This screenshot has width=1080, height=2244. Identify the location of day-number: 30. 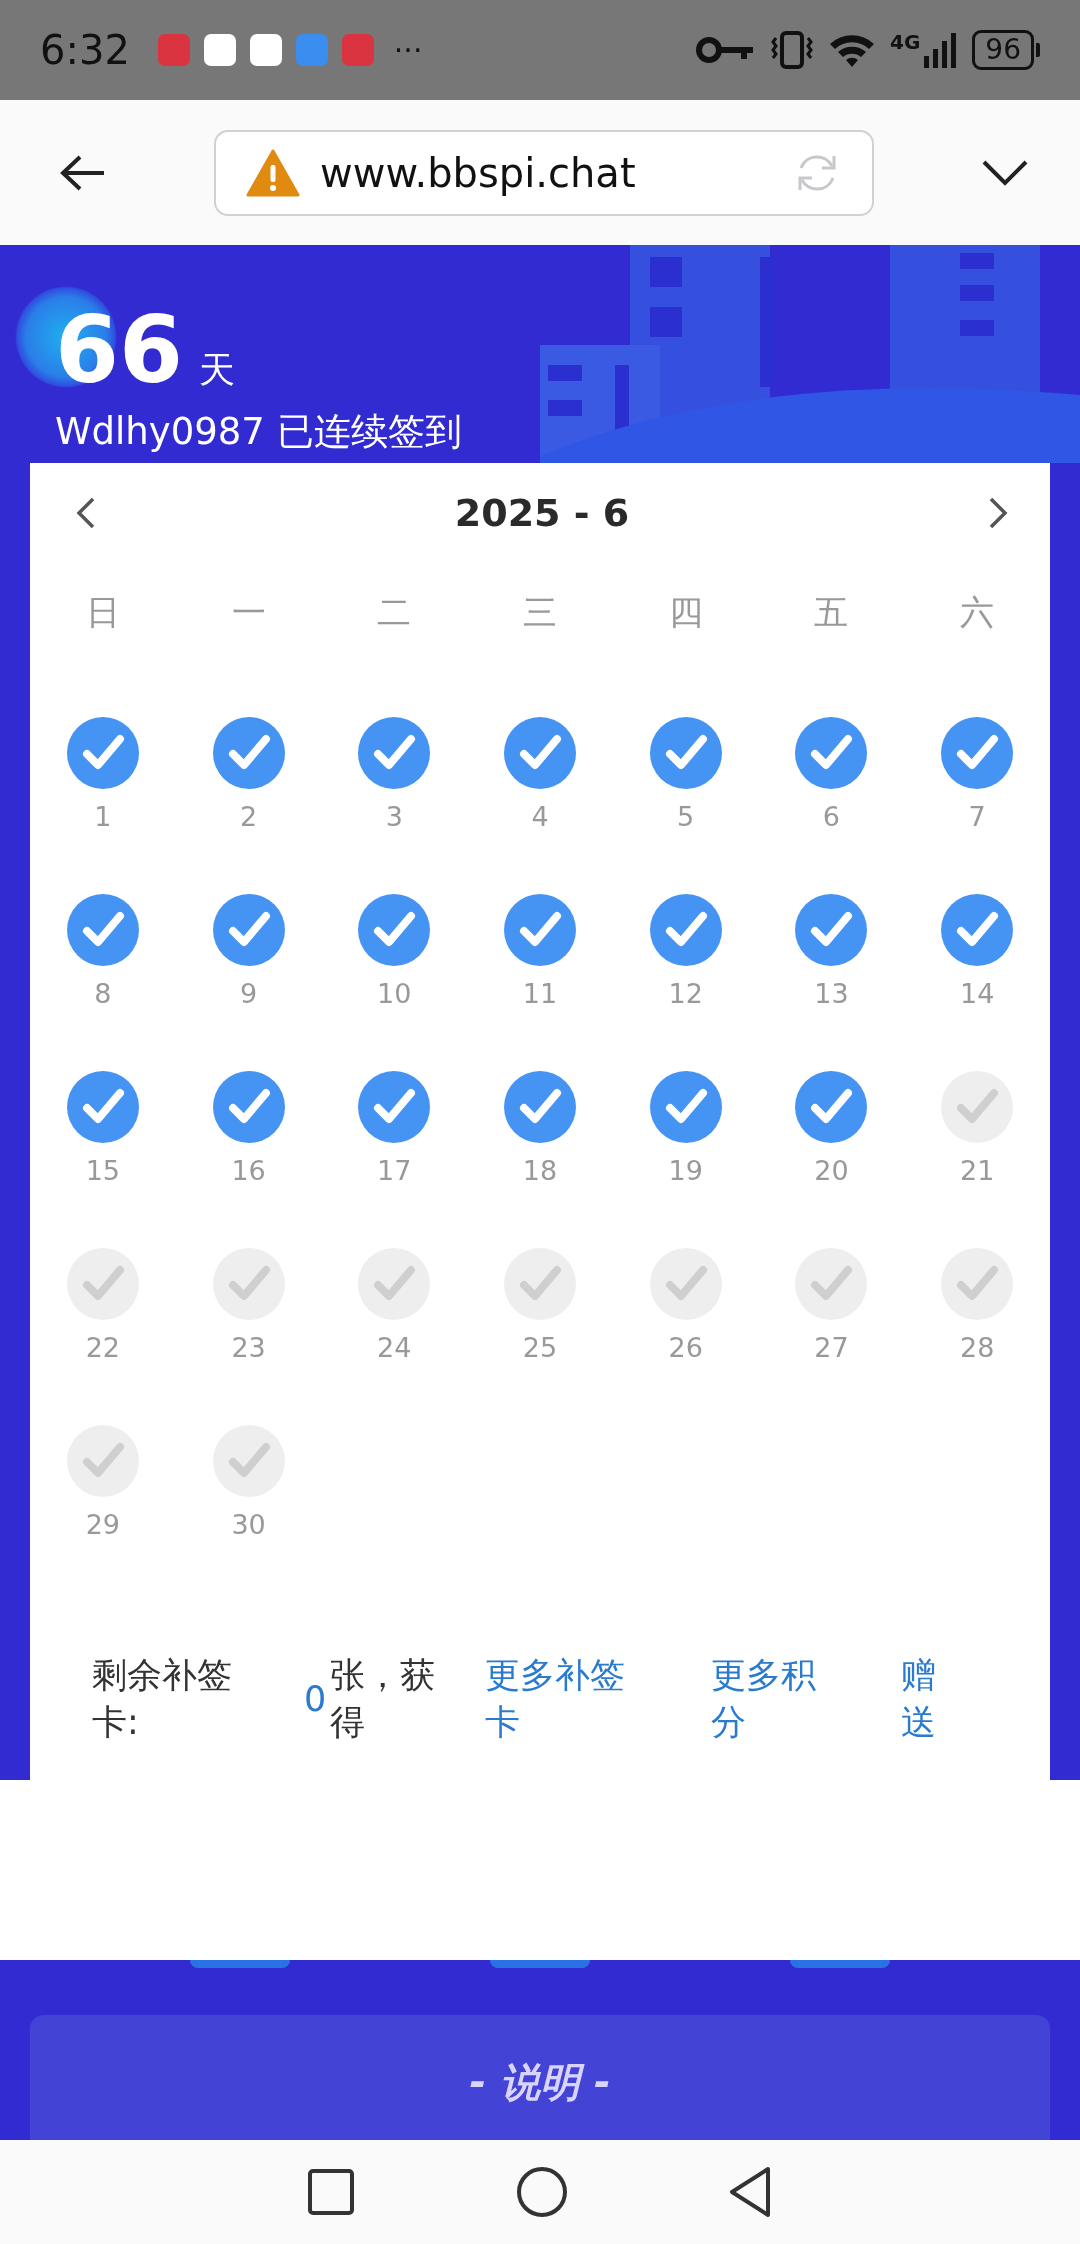
(248, 1524).